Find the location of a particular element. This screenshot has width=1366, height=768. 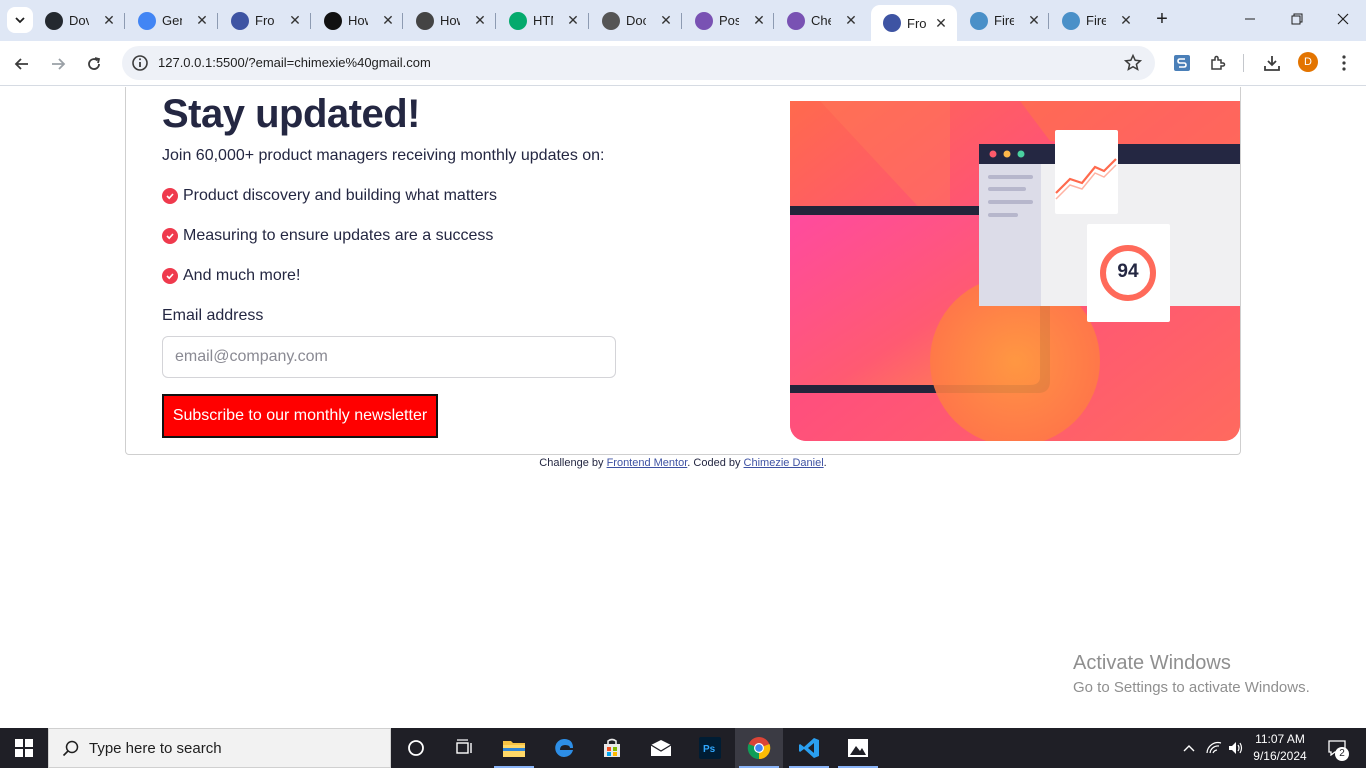

bootstrap-icon is located at coordinates (704, 20).